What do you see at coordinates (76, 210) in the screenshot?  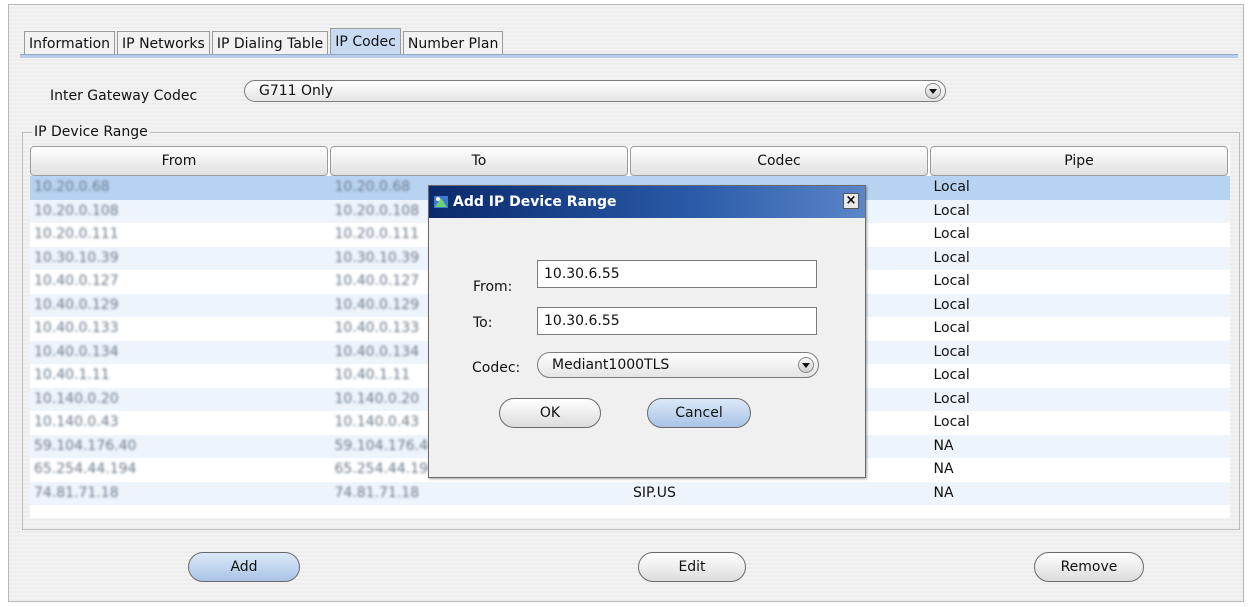 I see `cell-from: 10.20.0.108` at bounding box center [76, 210].